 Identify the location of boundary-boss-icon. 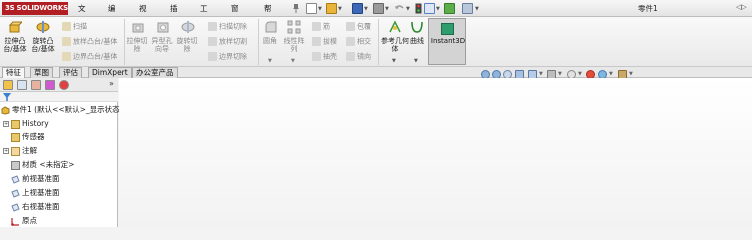
(66, 56).